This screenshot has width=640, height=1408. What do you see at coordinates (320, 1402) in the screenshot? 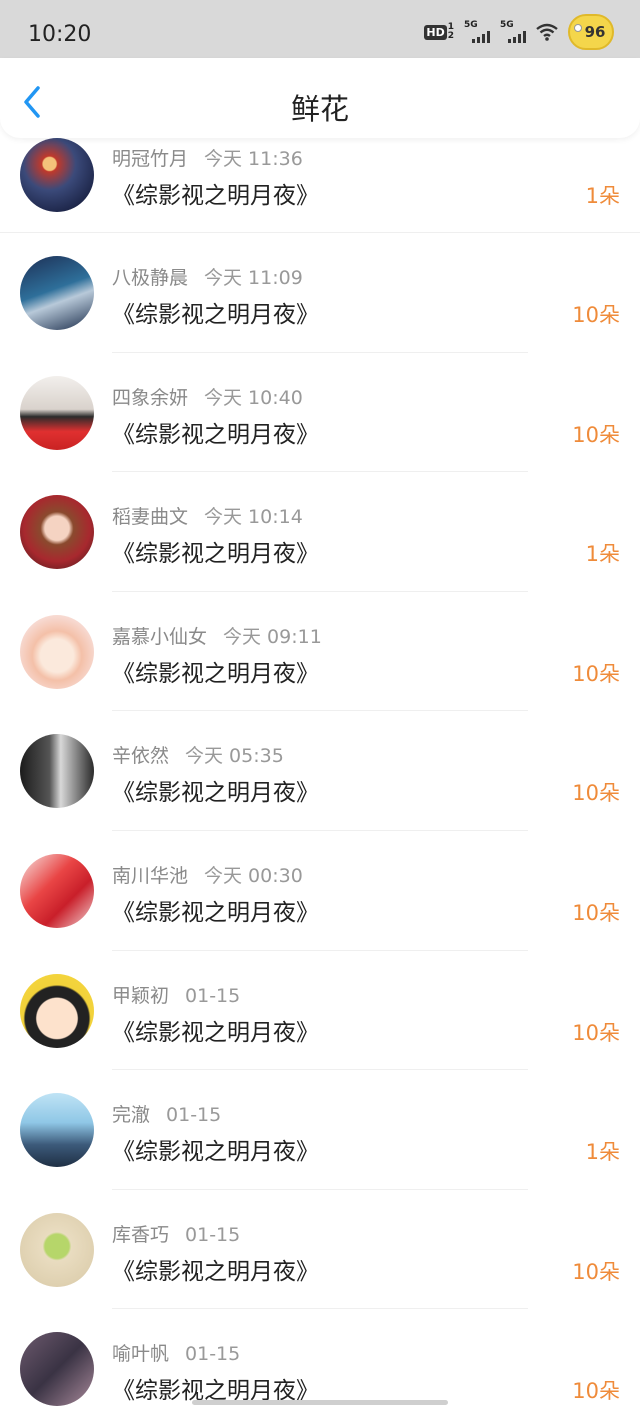
I see `home-indicator` at bounding box center [320, 1402].